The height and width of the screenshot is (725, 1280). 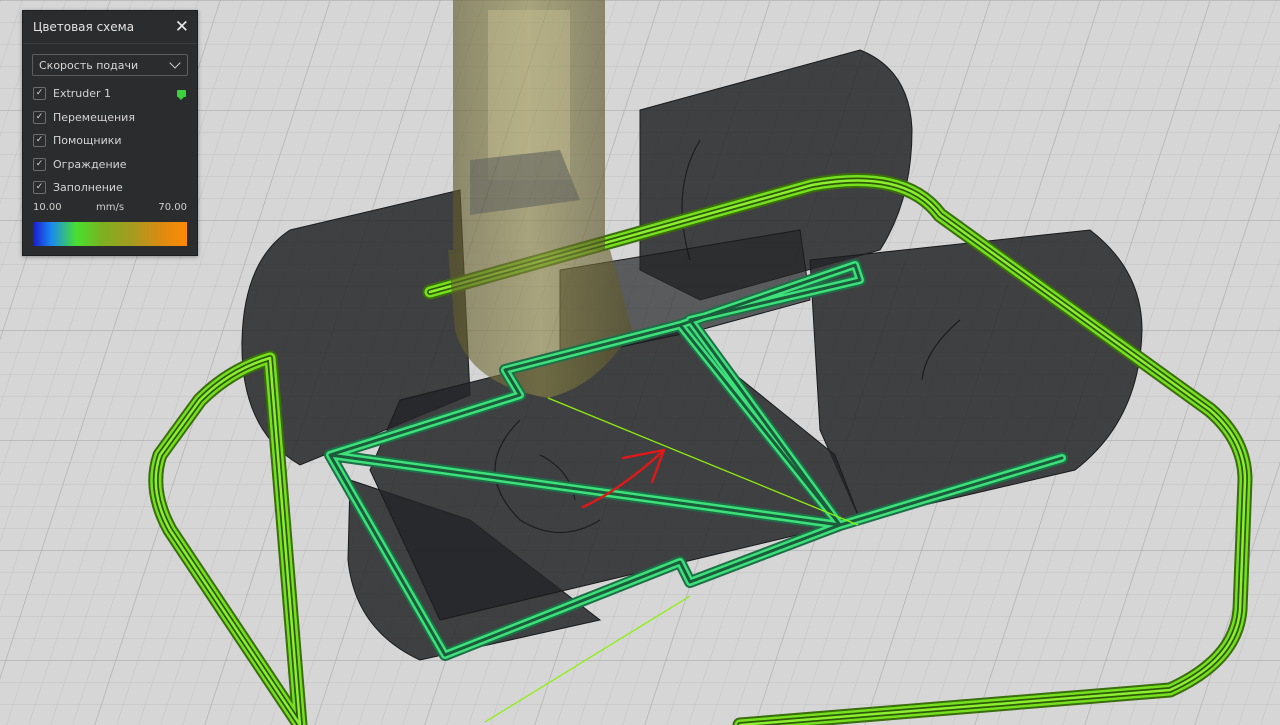 I want to click on legend-min: 10.00, so click(x=47, y=207).